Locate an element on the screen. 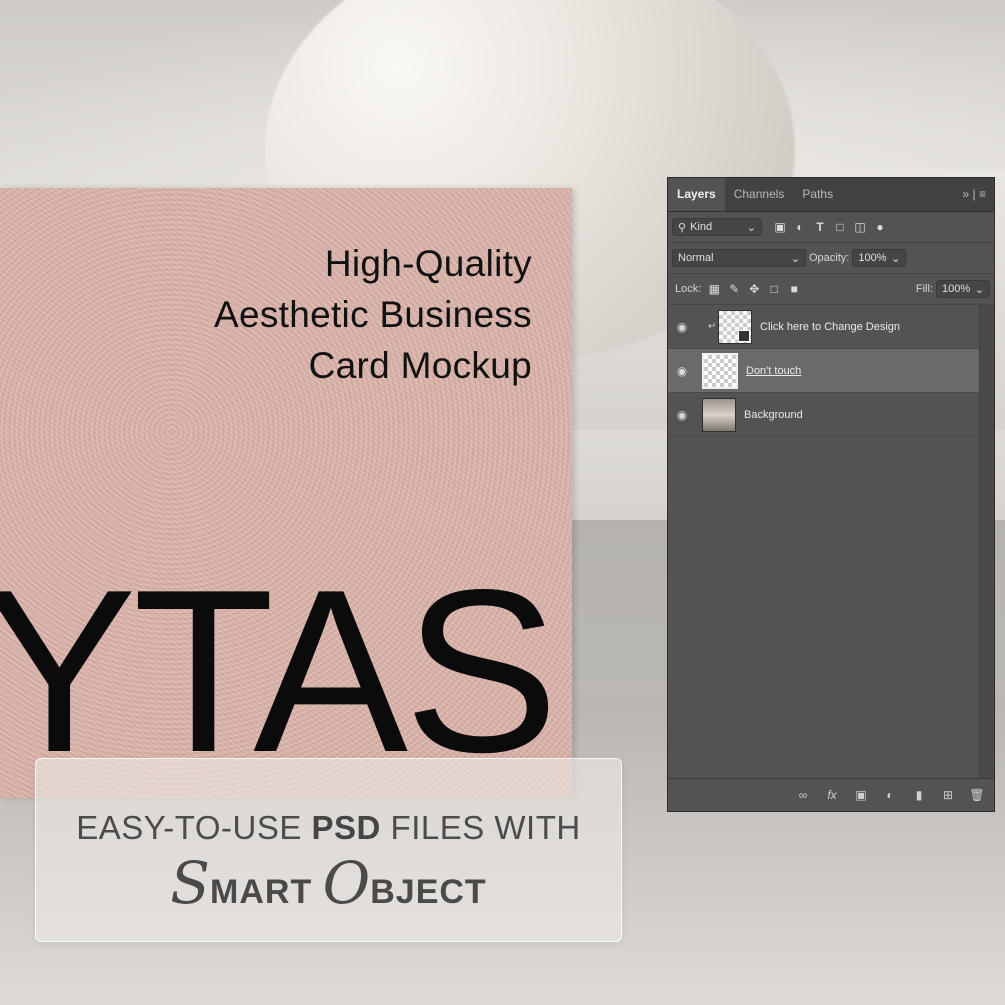 This screenshot has width=1005, height=1005. layer-name: Don't touch is located at coordinates (773, 371).